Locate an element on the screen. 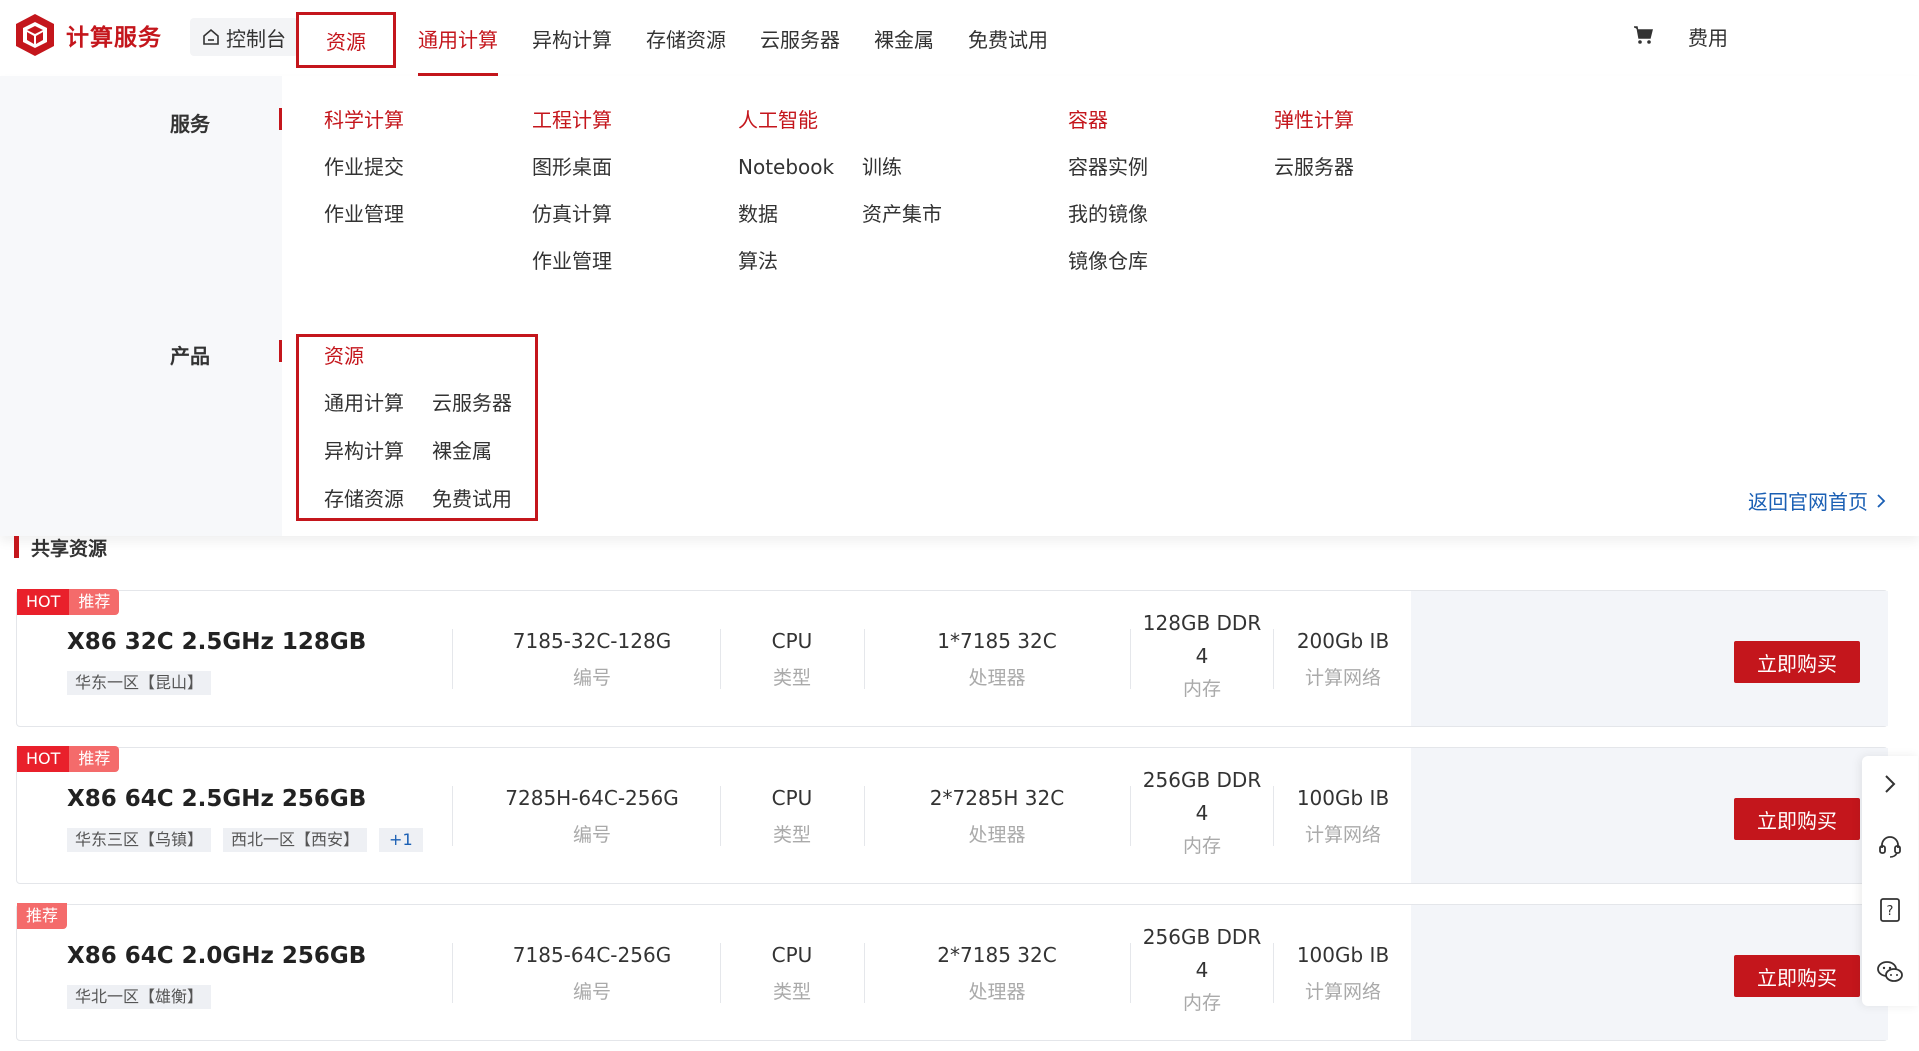 This screenshot has width=1919, height=1051. home-icon is located at coordinates (211, 36).